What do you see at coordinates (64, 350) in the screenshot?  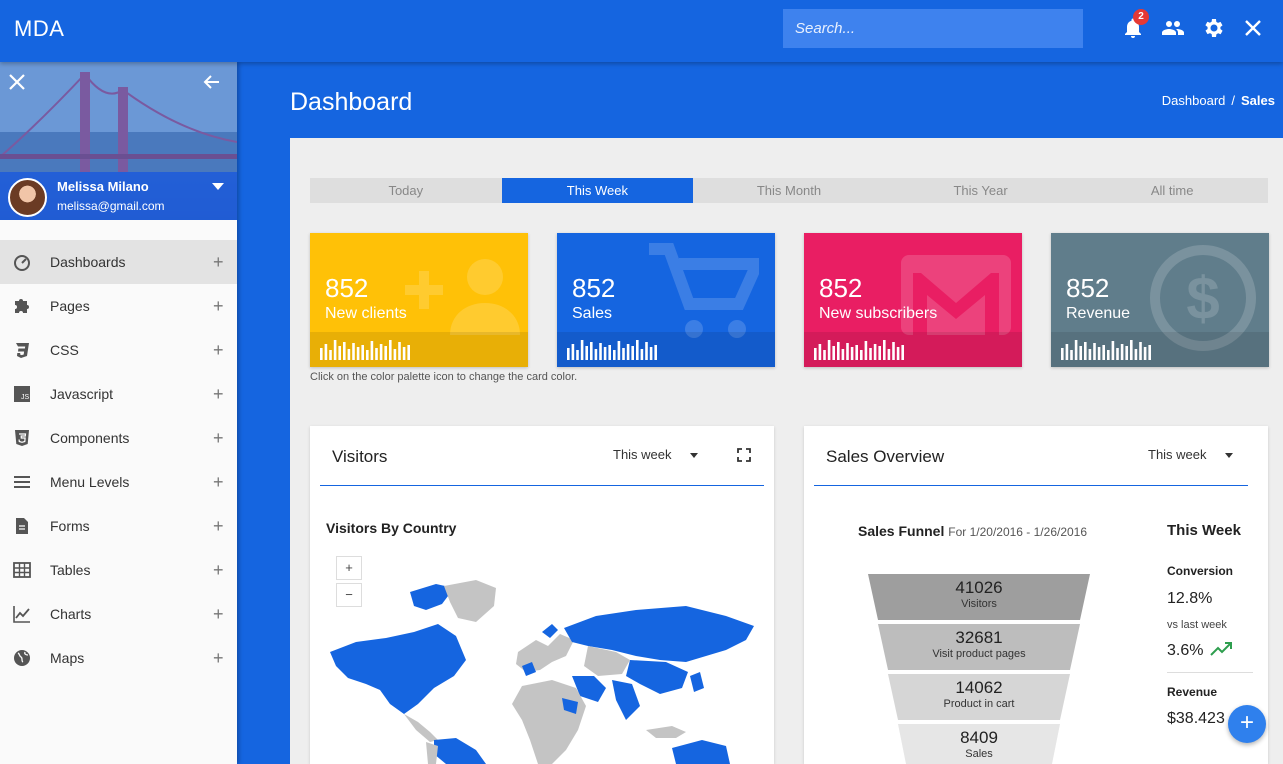 I see `sidebar-item-label: CSS` at bounding box center [64, 350].